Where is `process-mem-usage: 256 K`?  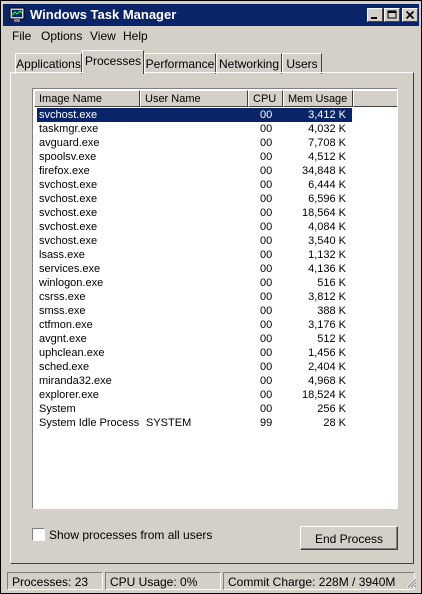
process-mem-usage: 256 K is located at coordinates (331, 409).